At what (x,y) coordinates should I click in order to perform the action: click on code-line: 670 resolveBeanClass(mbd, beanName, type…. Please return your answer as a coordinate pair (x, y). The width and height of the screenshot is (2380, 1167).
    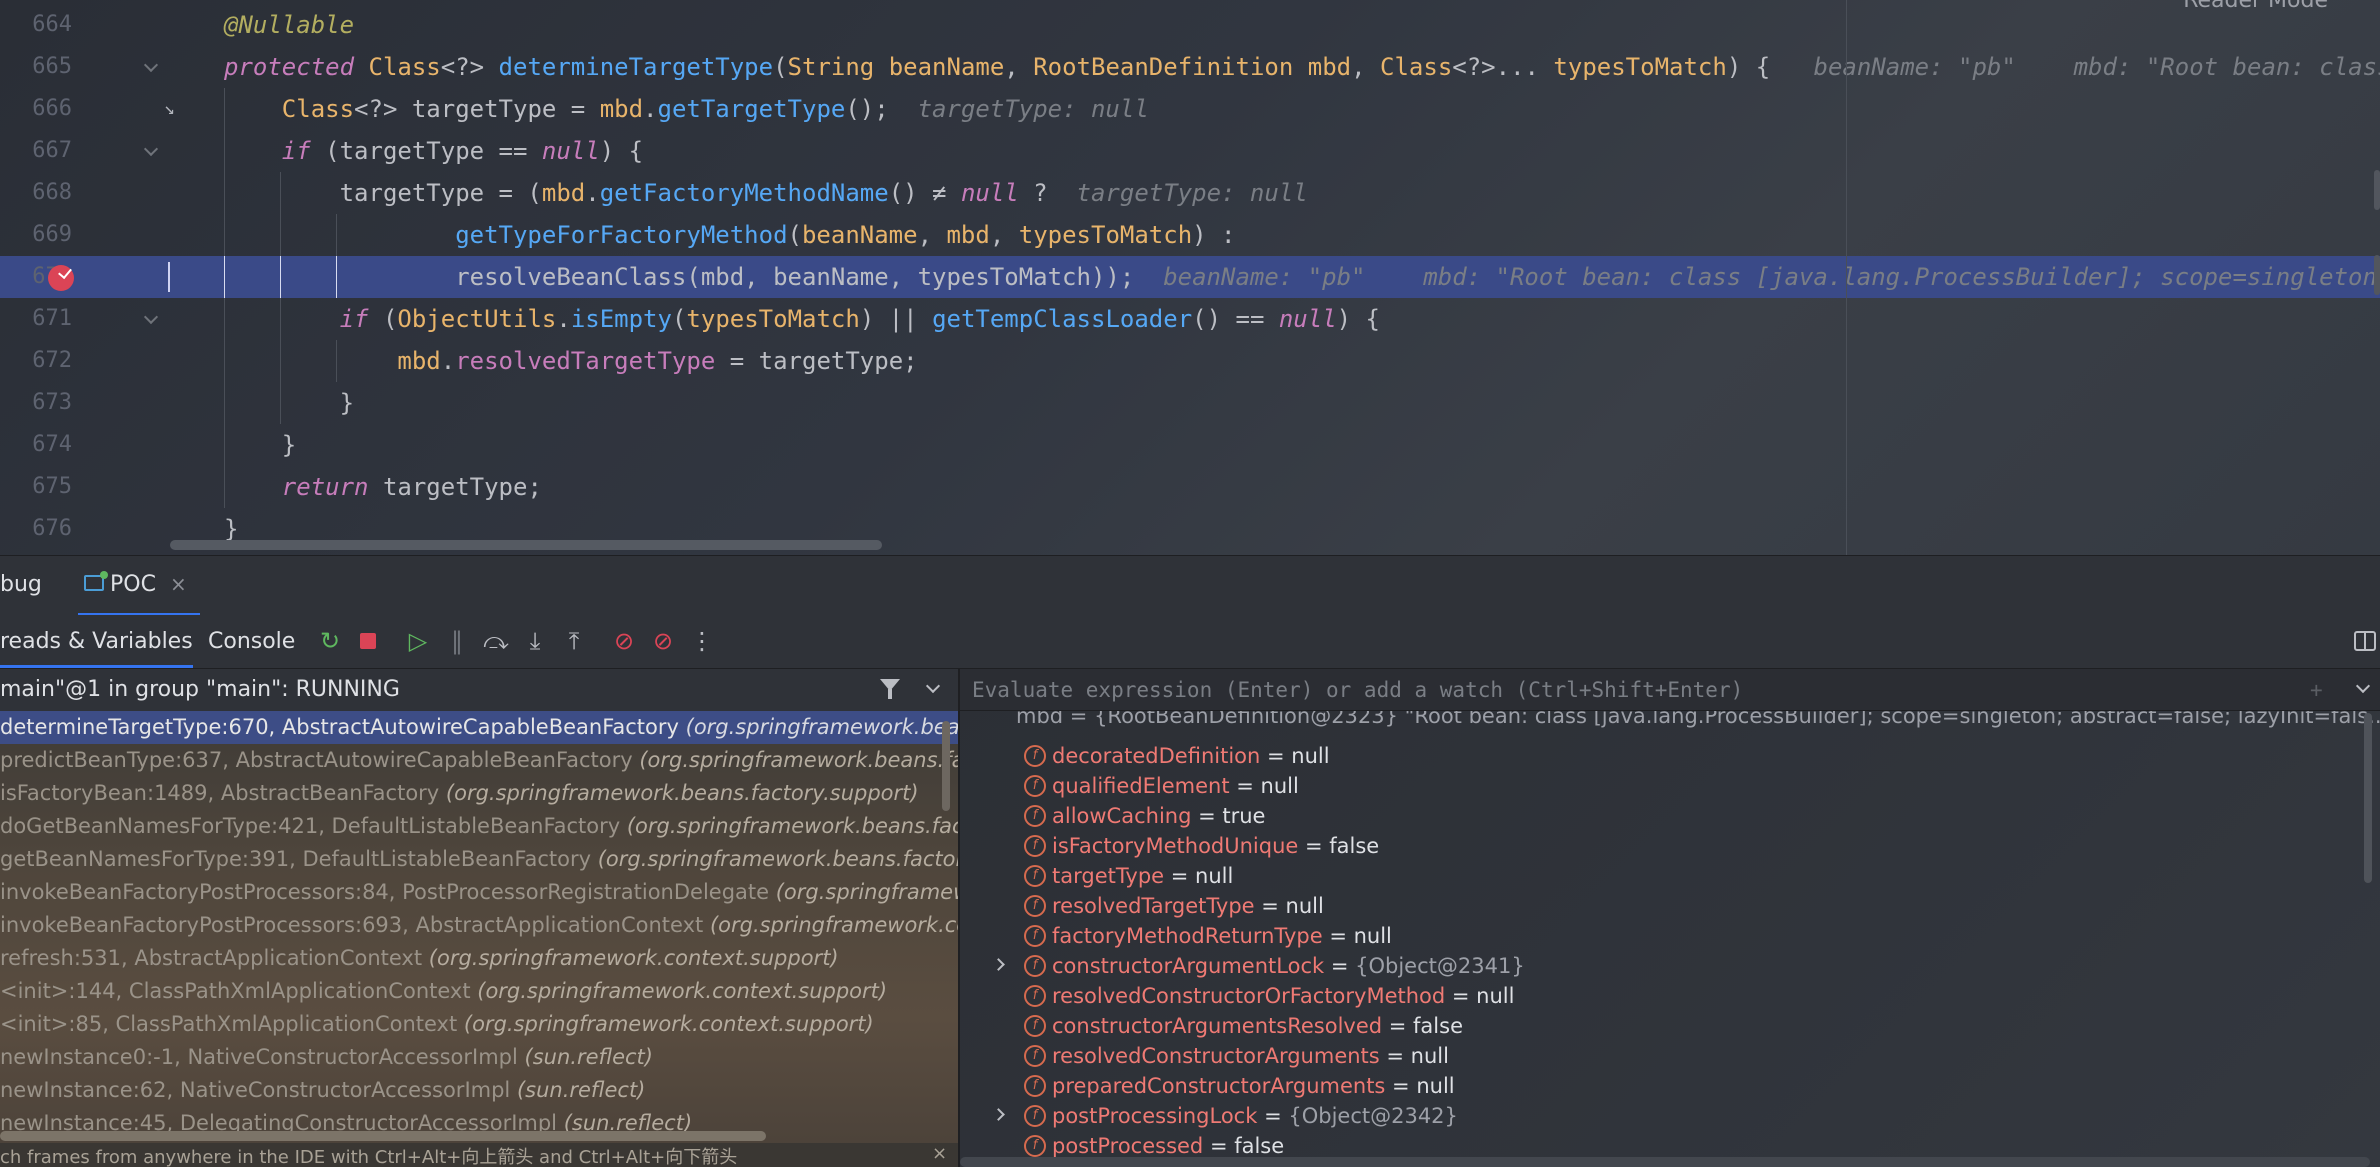
    Looking at the image, I should click on (1190, 277).